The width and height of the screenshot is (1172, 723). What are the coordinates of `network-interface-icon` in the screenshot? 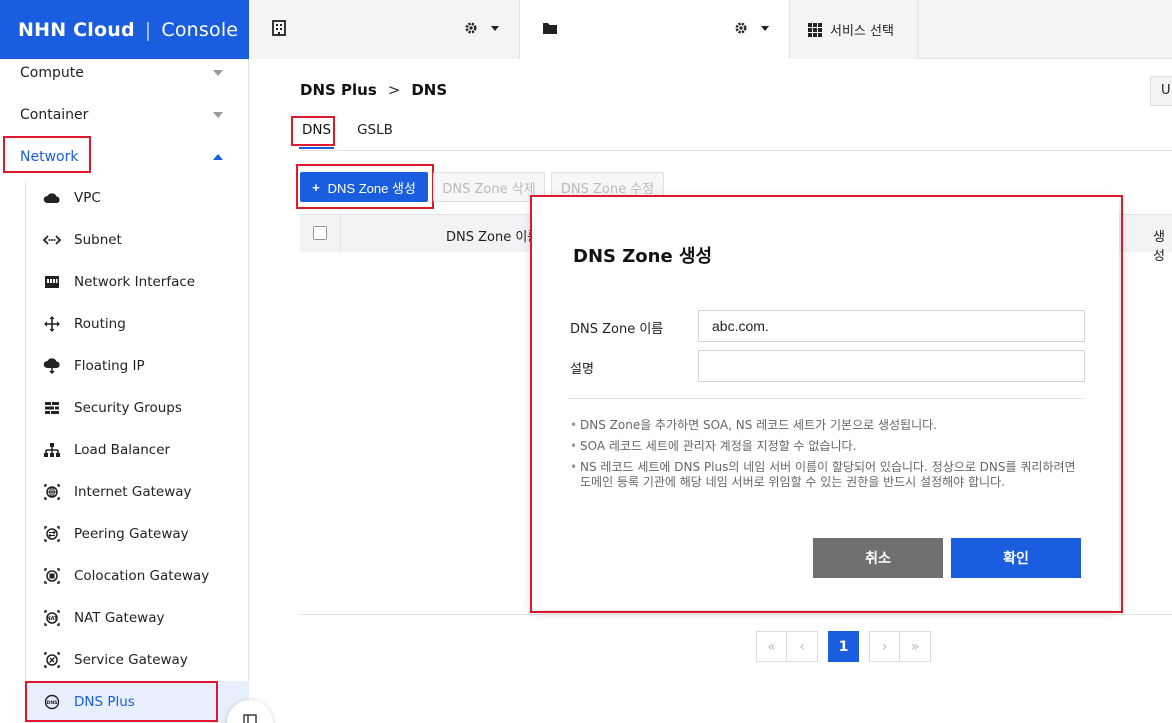 It's located at (52, 282).